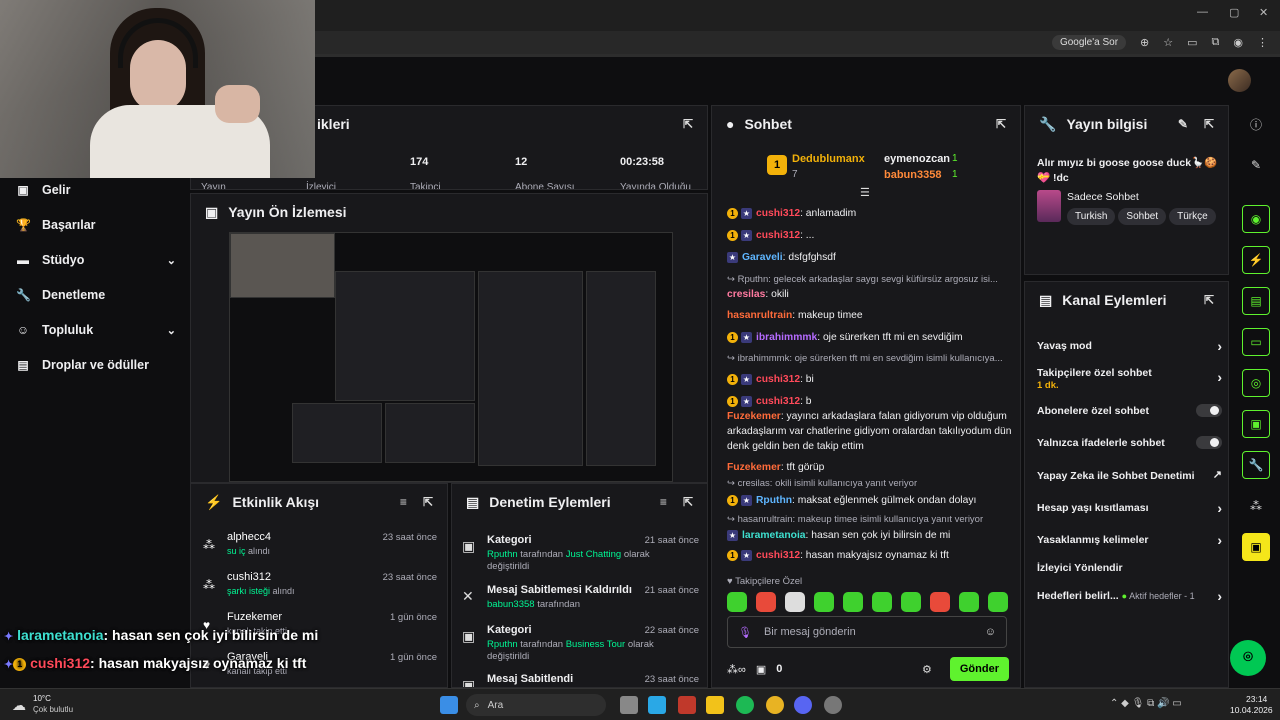 Image resolution: width=1280 pixels, height=720 pixels. What do you see at coordinates (1129, 379) in the screenshot?
I see `followers-only-chat: Takipçilere özel sohbet 1 dk. ›` at bounding box center [1129, 379].